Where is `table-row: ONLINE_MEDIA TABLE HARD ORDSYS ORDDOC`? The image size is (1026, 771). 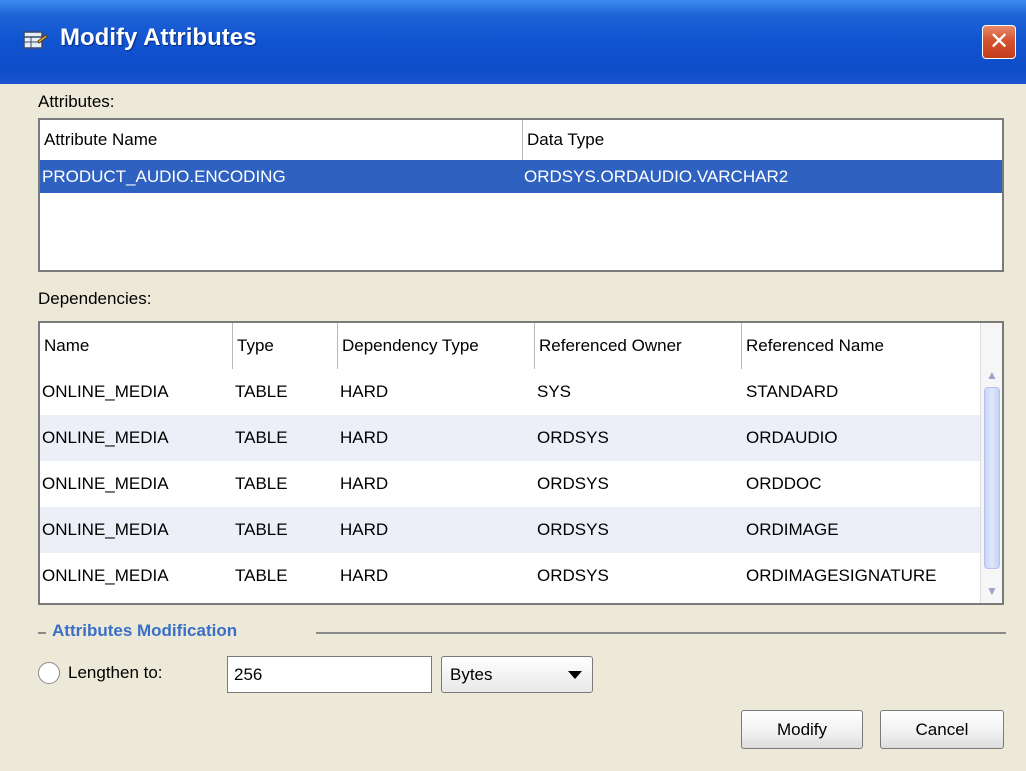 table-row: ONLINE_MEDIA TABLE HARD ORDSYS ORDDOC is located at coordinates (510, 484).